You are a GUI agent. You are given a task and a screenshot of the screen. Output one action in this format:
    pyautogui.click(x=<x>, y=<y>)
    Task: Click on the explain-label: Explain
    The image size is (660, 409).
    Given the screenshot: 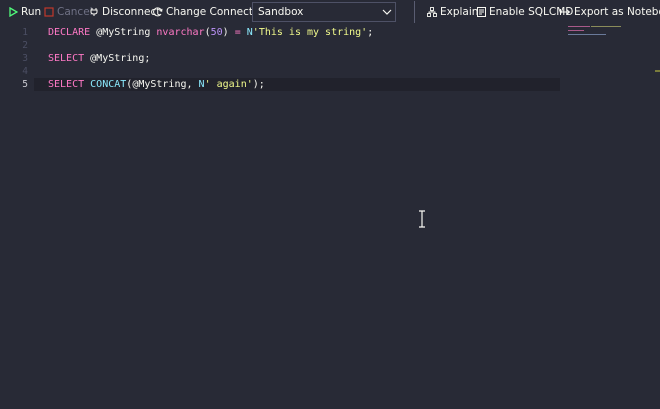 What is the action you would take?
    pyautogui.click(x=459, y=12)
    